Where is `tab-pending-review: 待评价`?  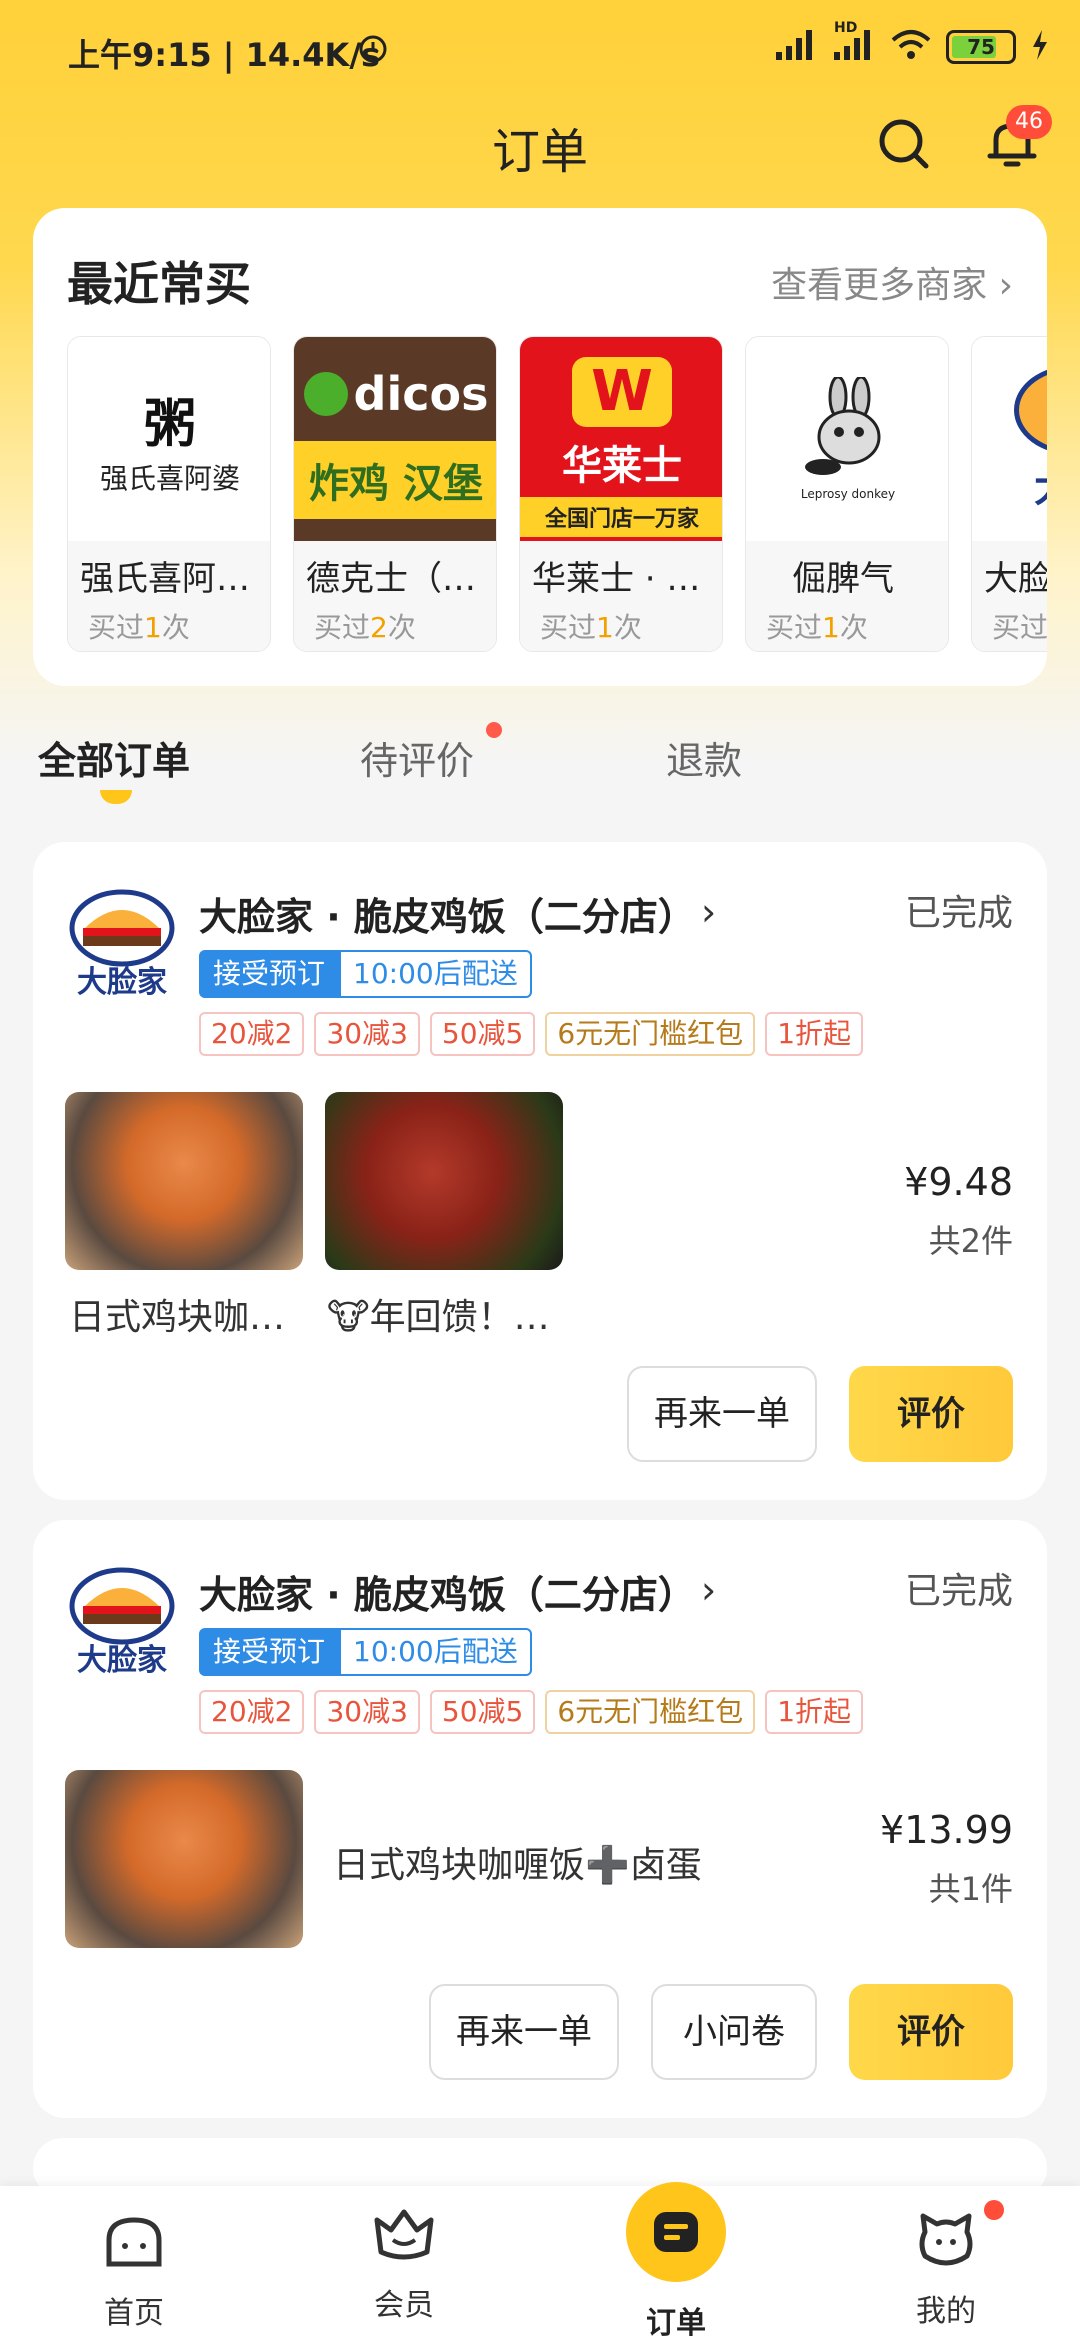
tab-pending-review: 待评价 is located at coordinates (417, 757).